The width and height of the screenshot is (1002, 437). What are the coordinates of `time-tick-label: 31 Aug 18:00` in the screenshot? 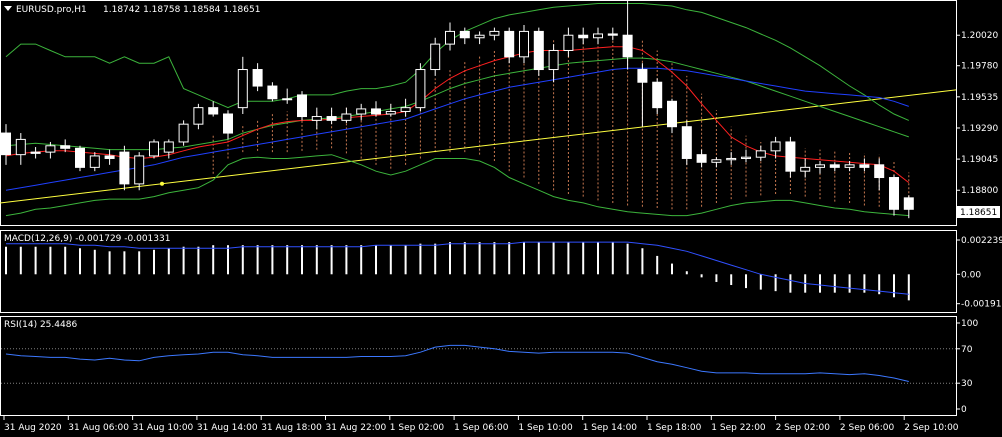 It's located at (291, 428).